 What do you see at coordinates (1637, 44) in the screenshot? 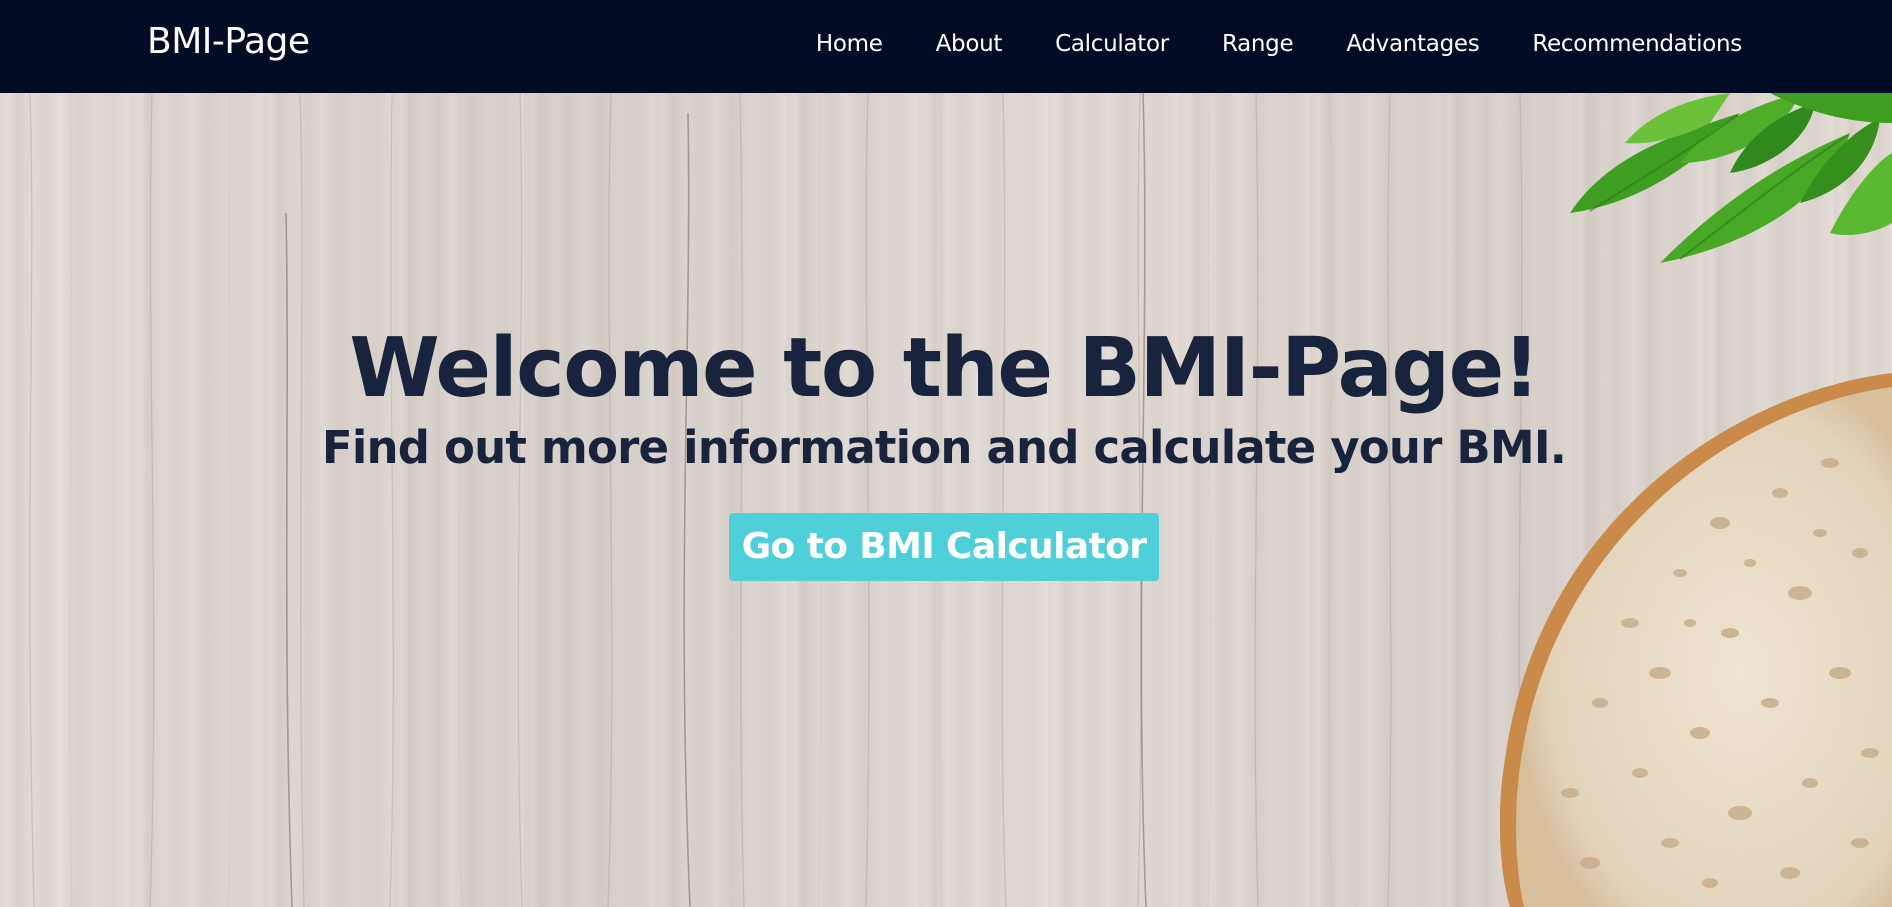
I see `nav-link-recommendations: Recommendations` at bounding box center [1637, 44].